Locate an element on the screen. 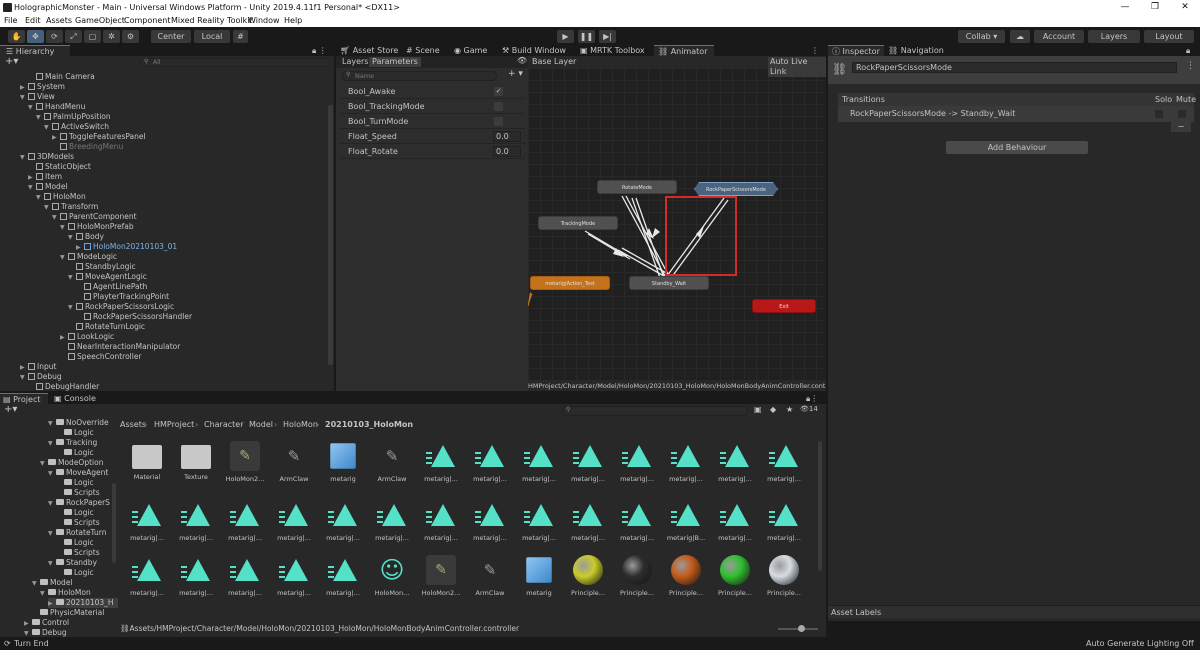 This screenshot has width=1200, height=650. parameters-tab: Parameters is located at coordinates (395, 62).